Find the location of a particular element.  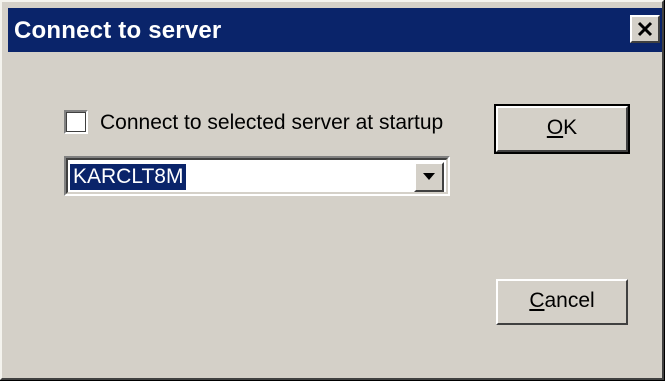

dialog-title: Connect to server is located at coordinates (118, 30).